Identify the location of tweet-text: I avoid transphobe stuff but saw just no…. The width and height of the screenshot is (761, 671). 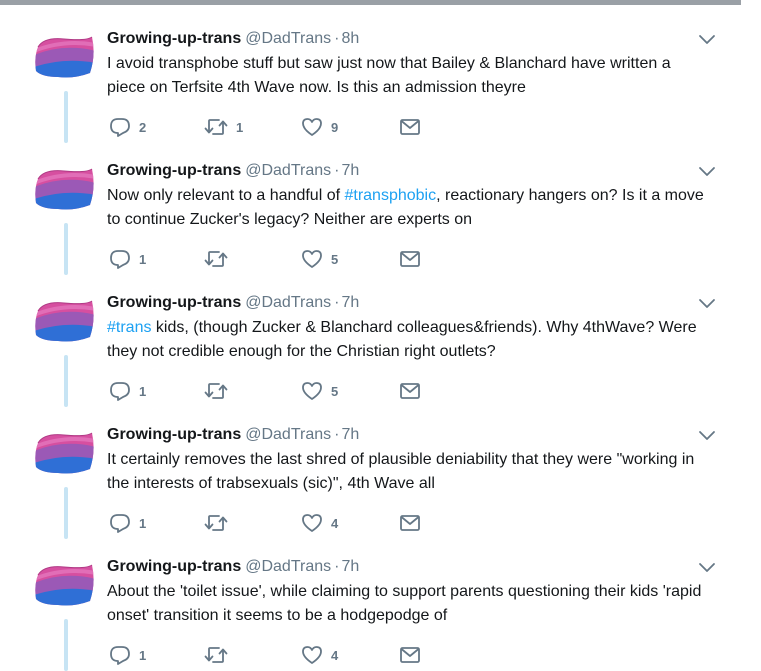
(407, 76).